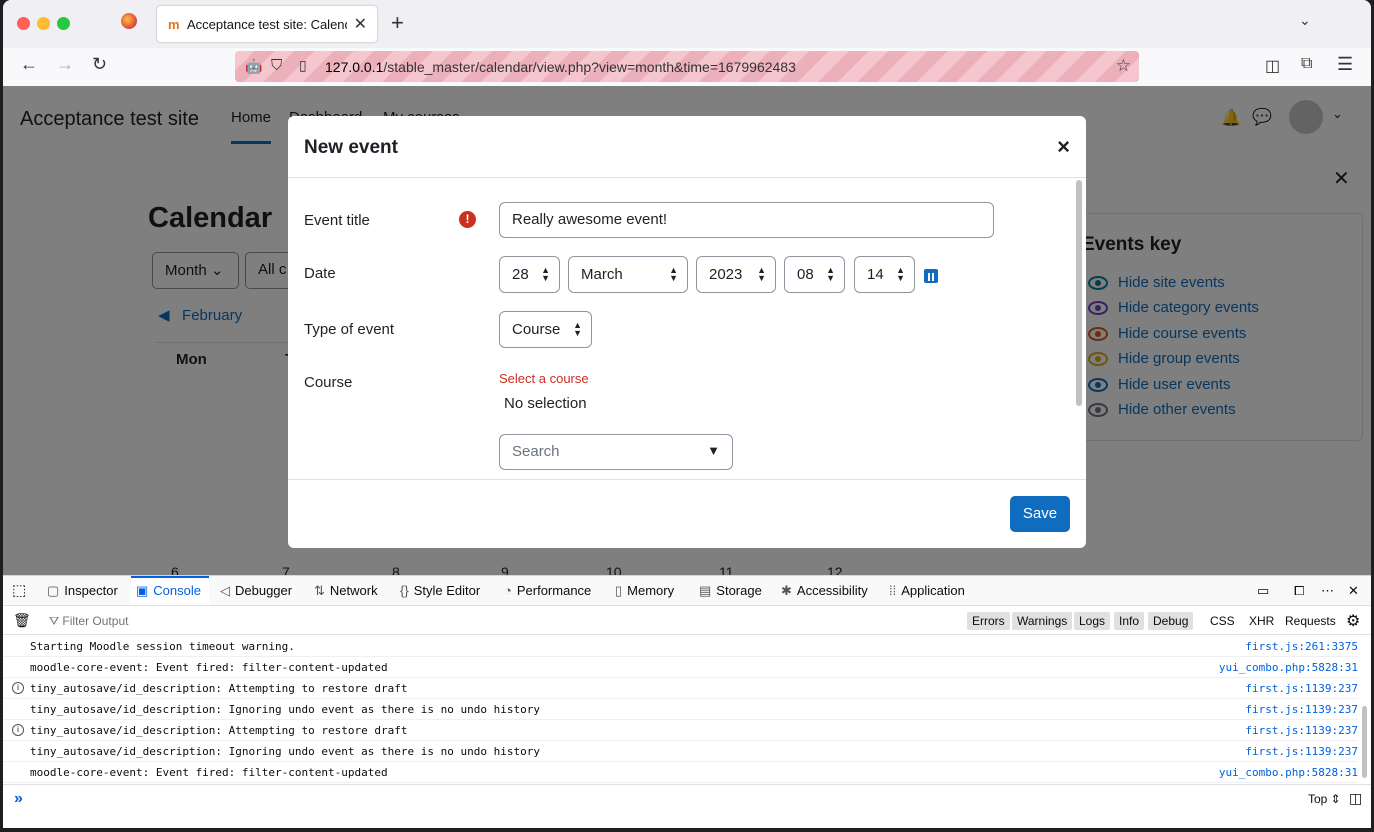 The width and height of the screenshot is (1374, 832). Describe the element at coordinates (19, 590) in the screenshot. I see `element-picker-icon: ⬚` at that location.